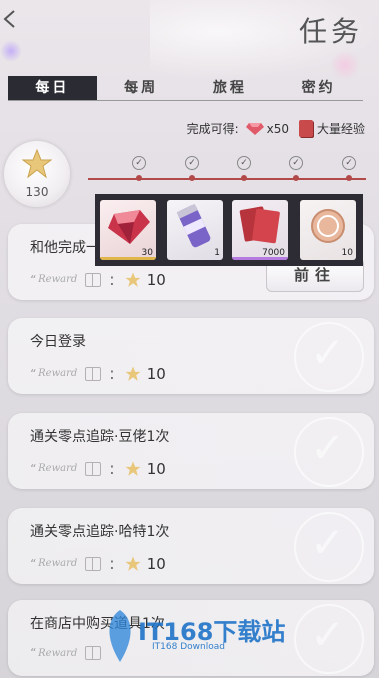  I want to click on tab-journey: 旅程, so click(230, 88).